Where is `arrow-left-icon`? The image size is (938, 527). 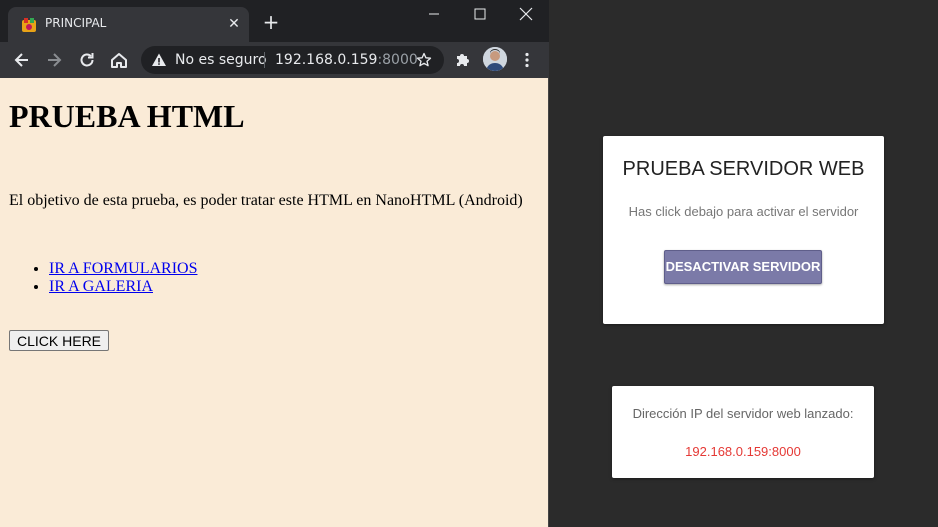
arrow-left-icon is located at coordinates (22, 60).